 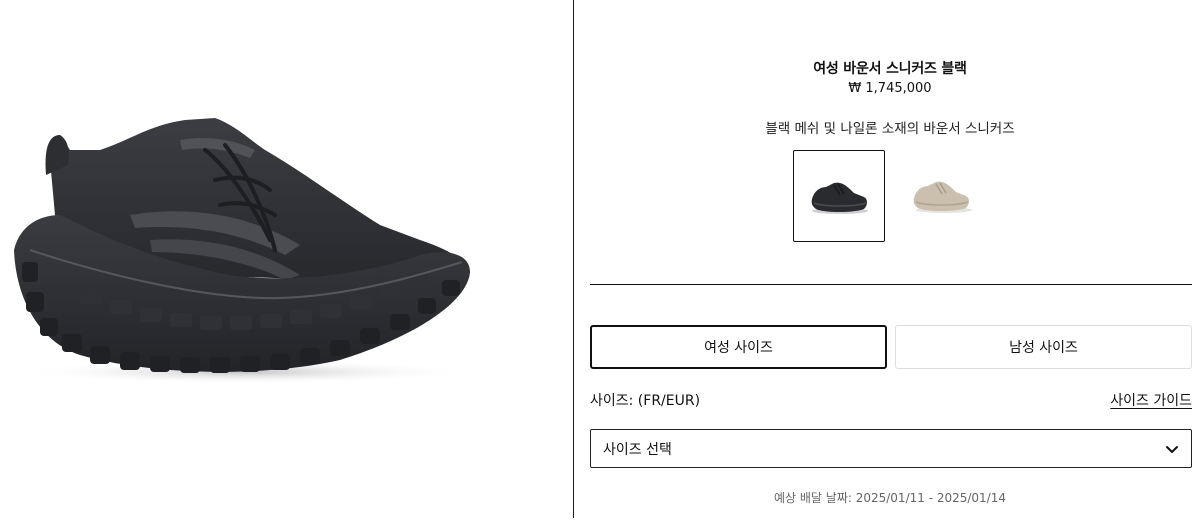 I want to click on product-price: ₩ 1,745,000, so click(x=890, y=88).